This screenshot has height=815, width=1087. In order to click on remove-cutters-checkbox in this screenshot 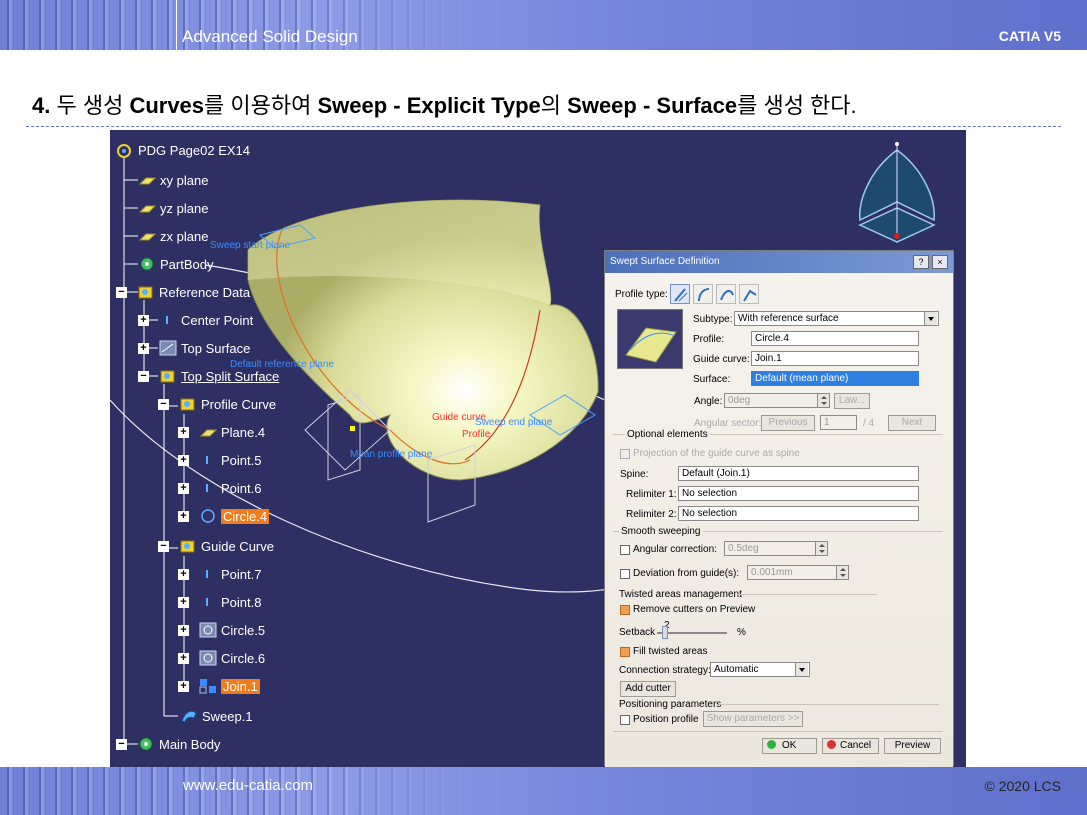, I will do `click(625, 610)`.